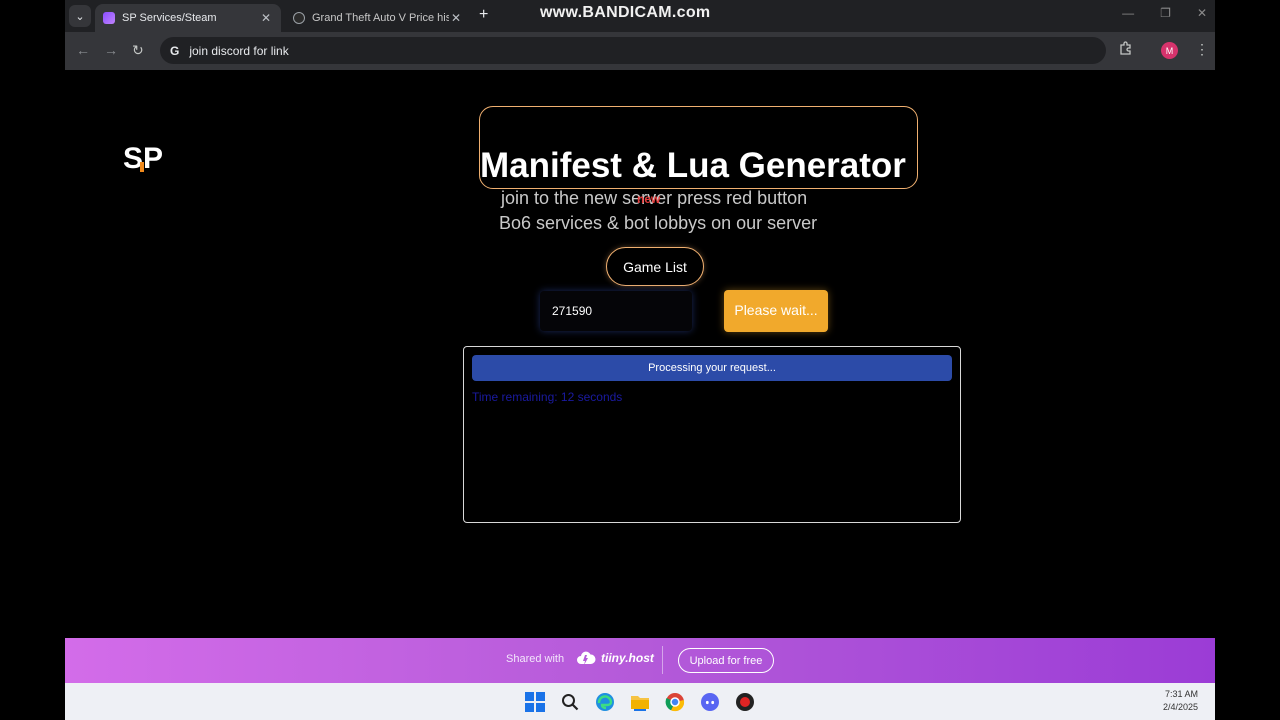  I want to click on clock-time: 7:31 AM, so click(1181, 694).